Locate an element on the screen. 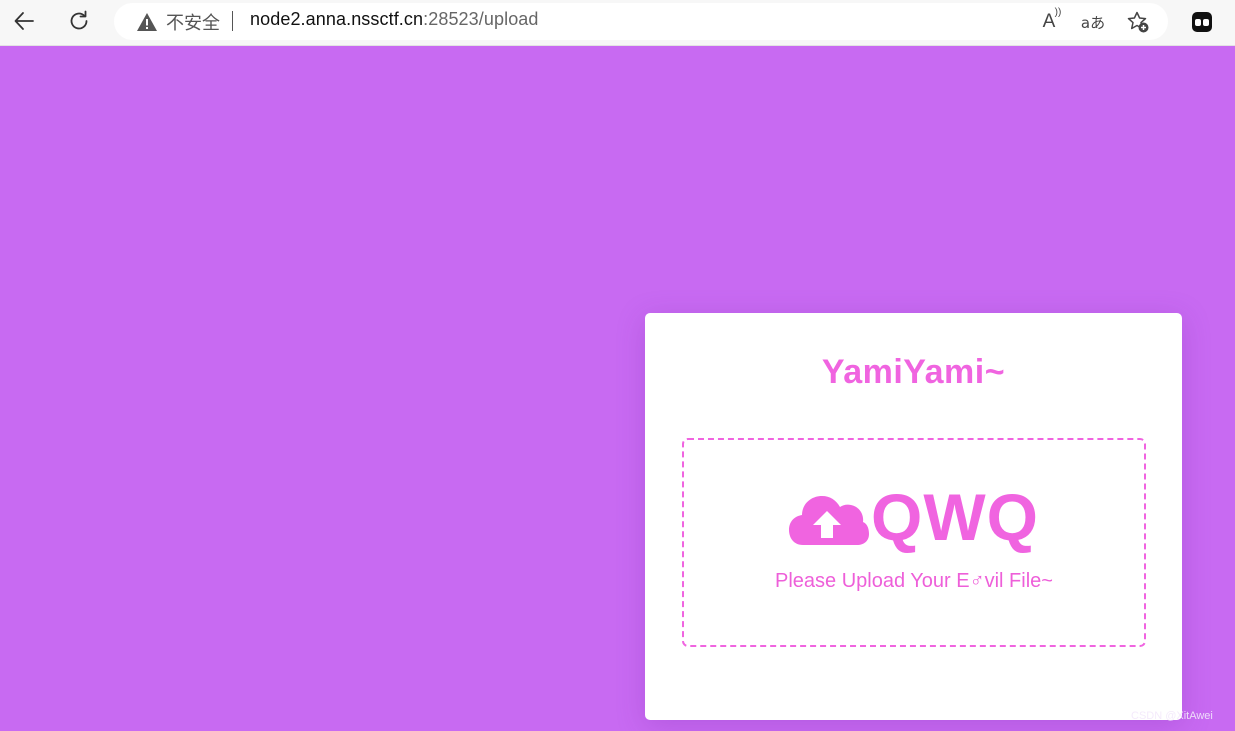 The height and width of the screenshot is (731, 1235). page-title: YamiYami~ is located at coordinates (913, 372).